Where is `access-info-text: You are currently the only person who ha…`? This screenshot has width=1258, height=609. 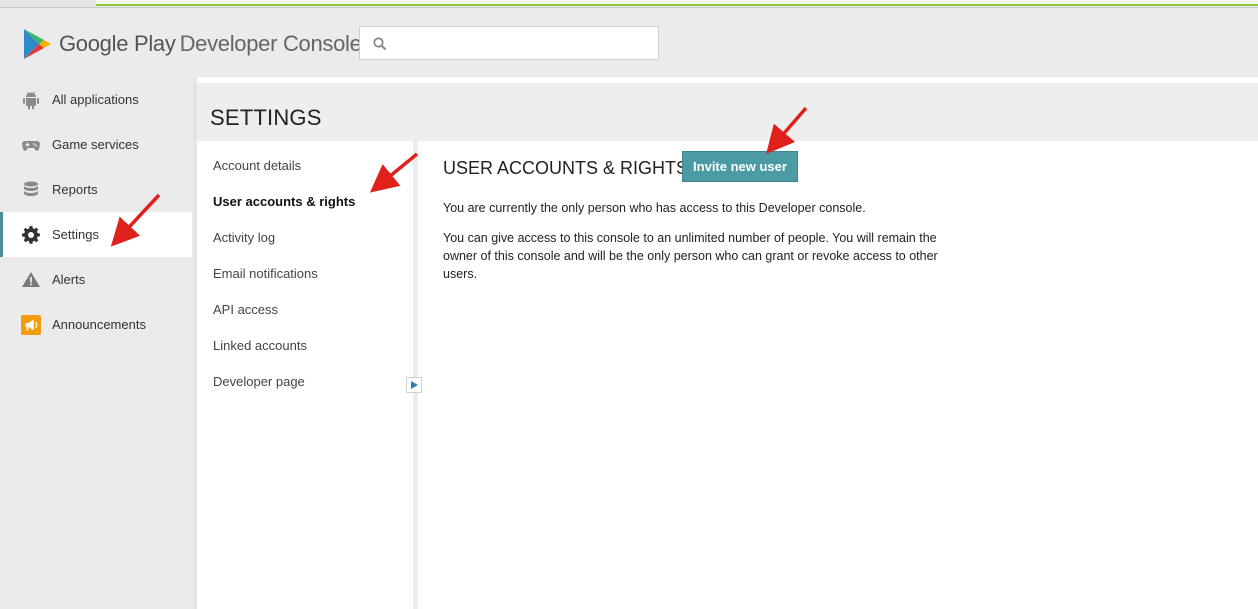 access-info-text: You are currently the only person who ha… is located at coordinates (654, 208).